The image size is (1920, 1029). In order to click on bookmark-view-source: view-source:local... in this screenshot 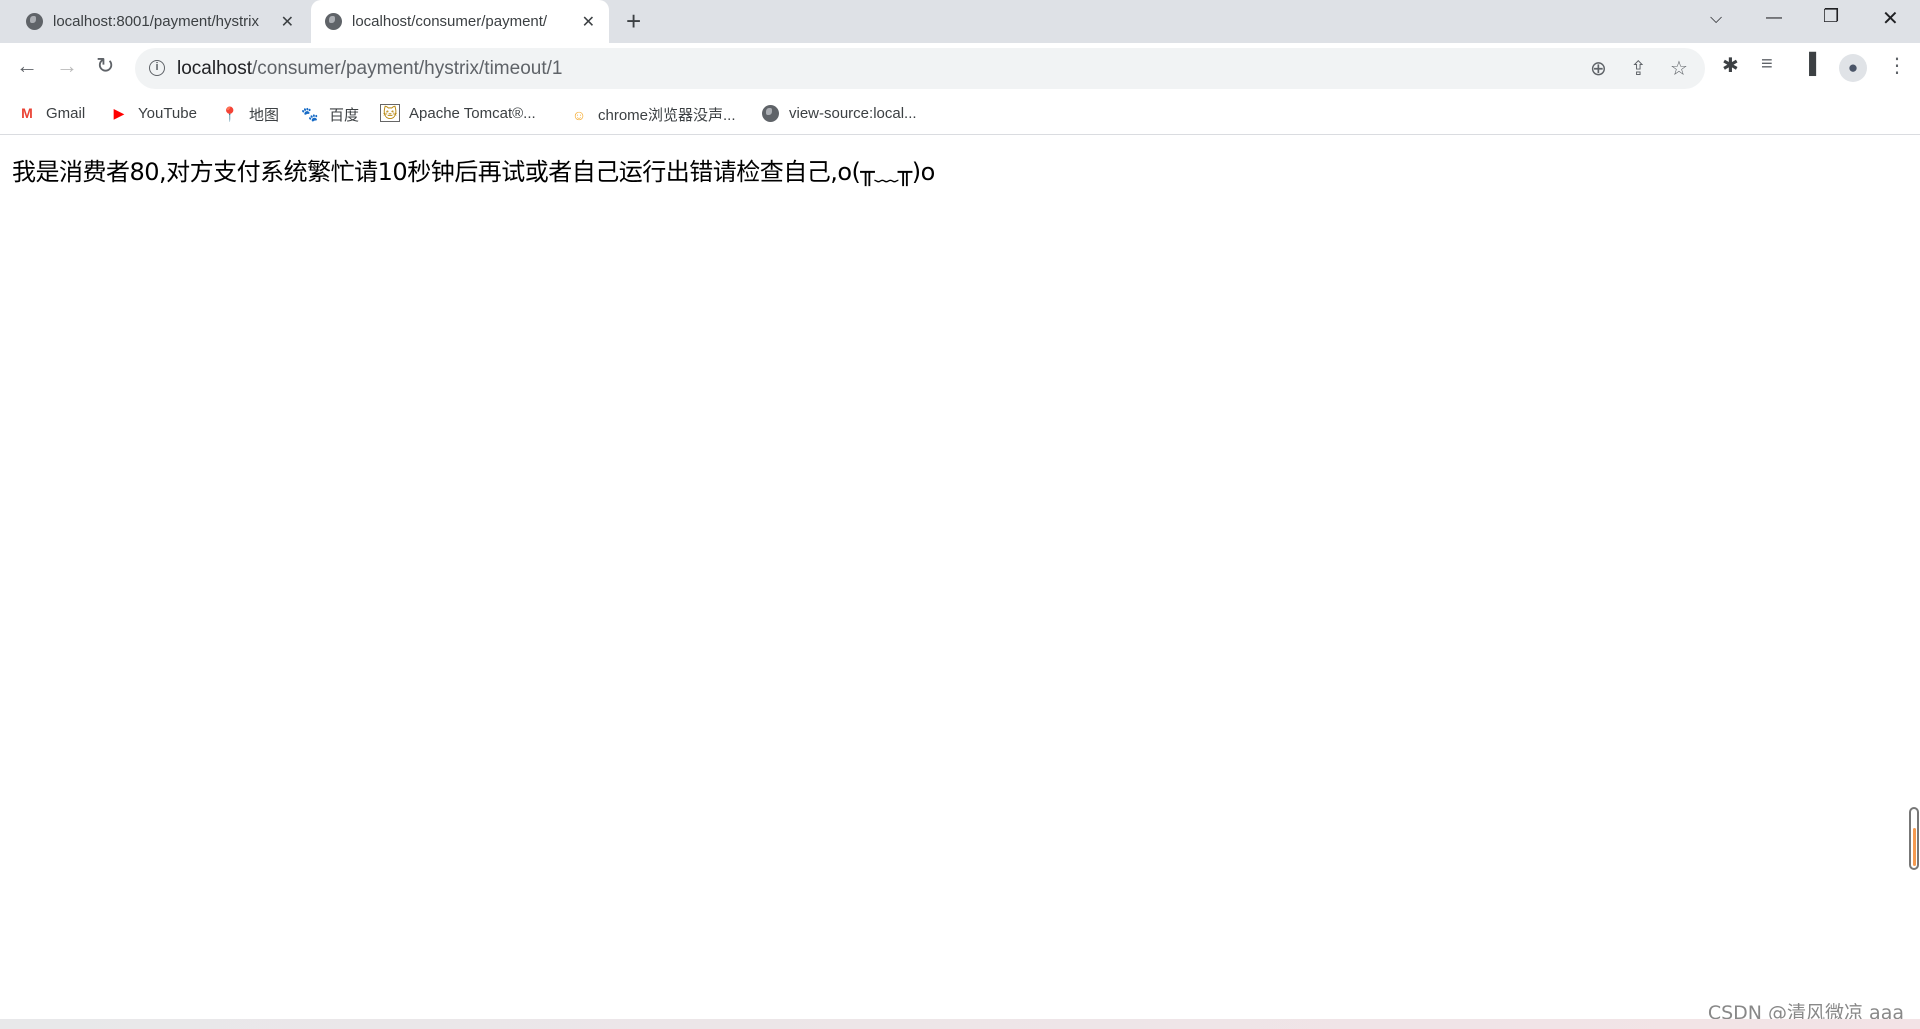, I will do `click(838, 113)`.